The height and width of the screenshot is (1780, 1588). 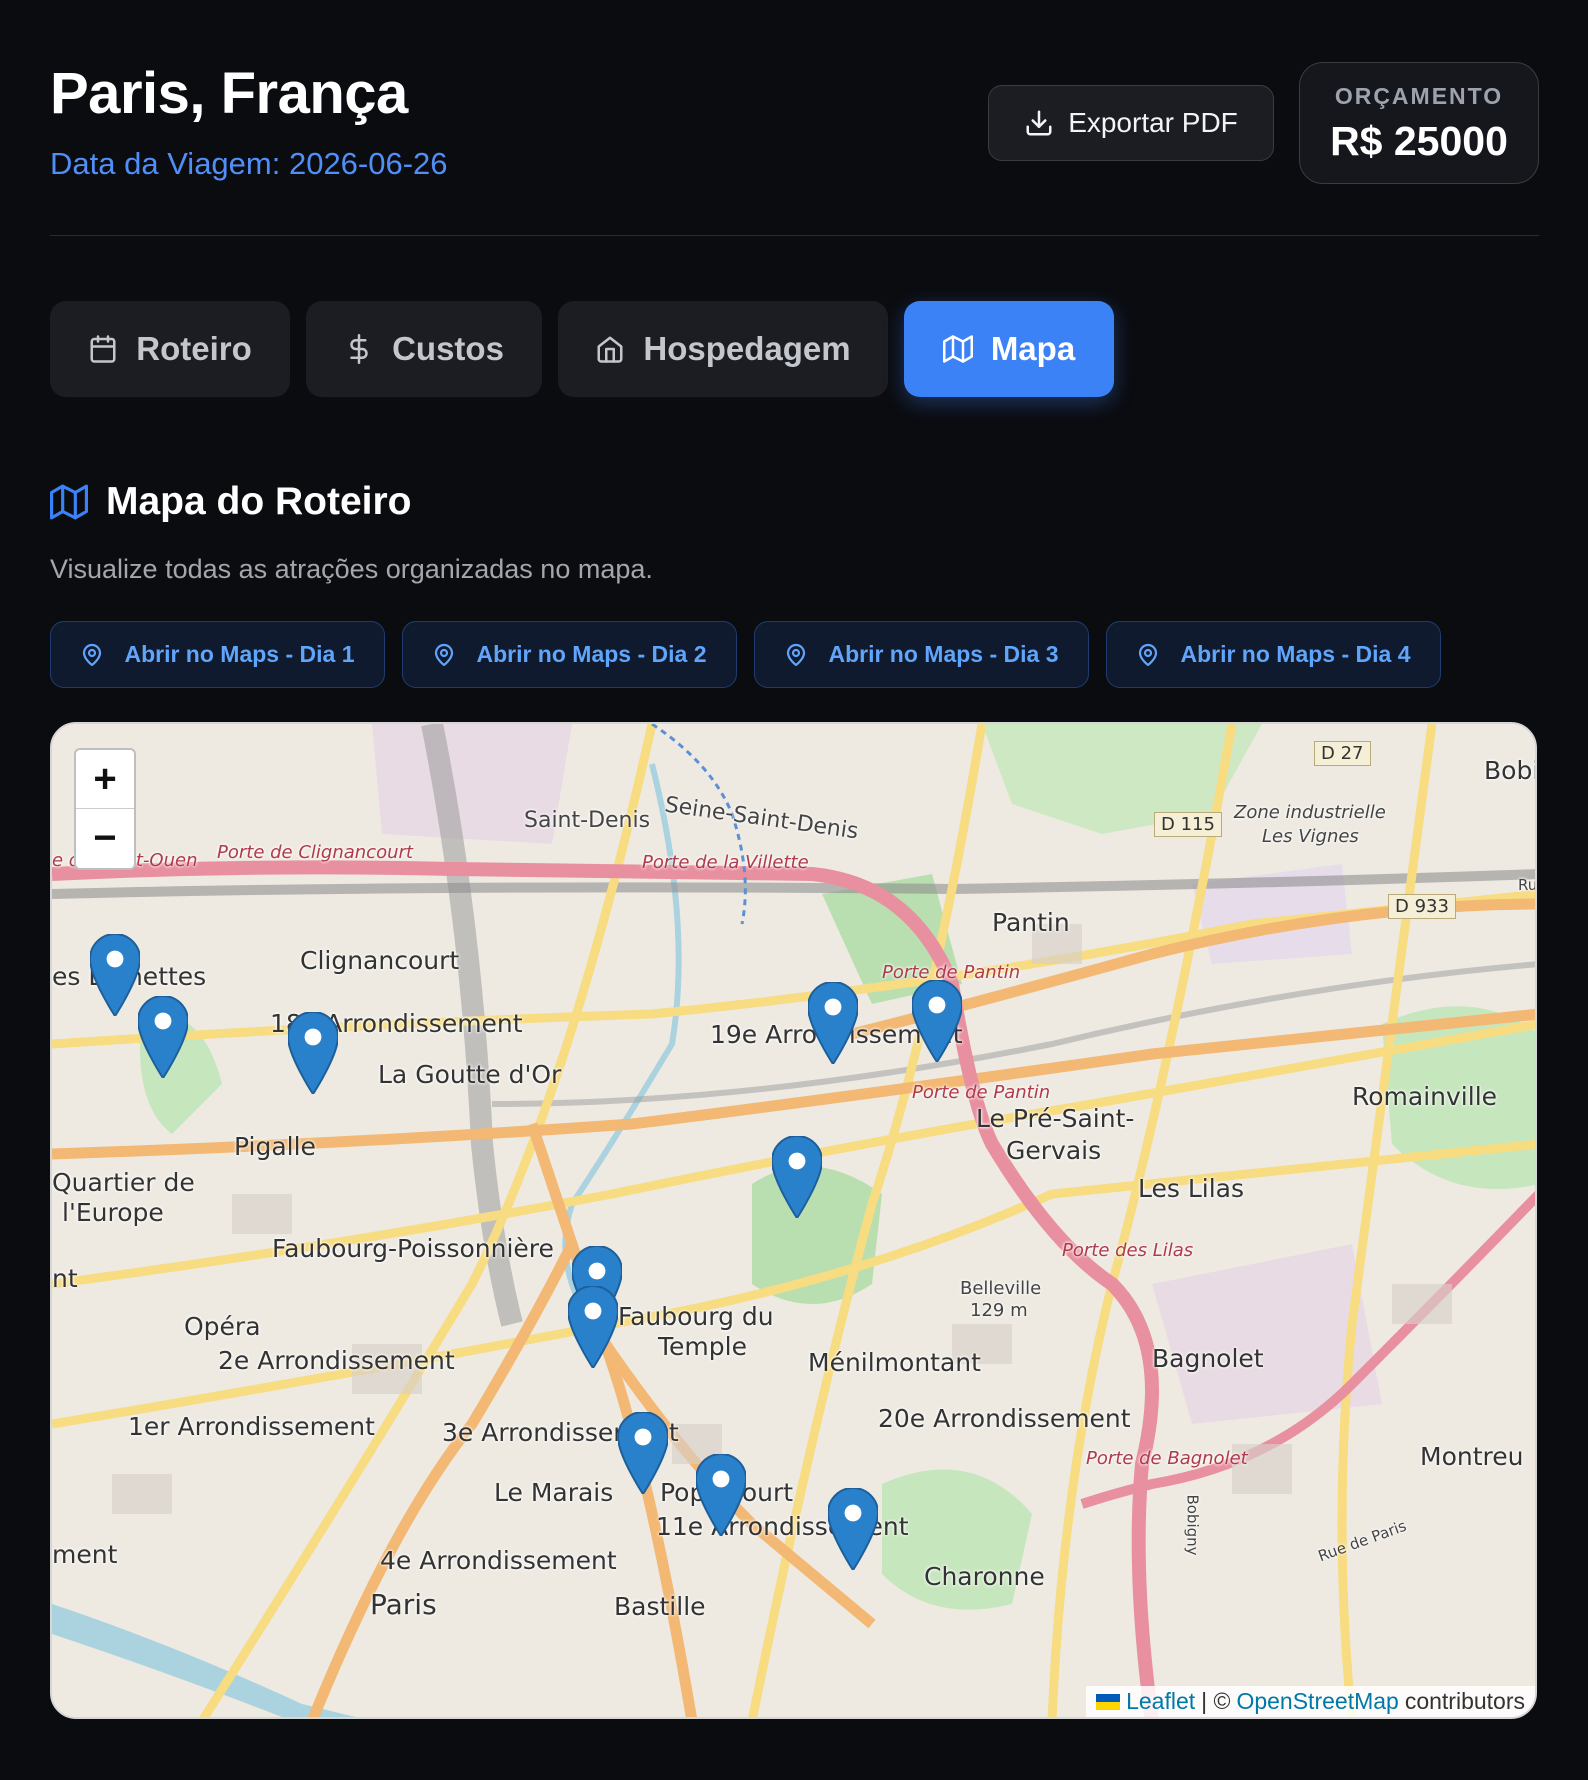 I want to click on map-label: nt, so click(x=65, y=1278).